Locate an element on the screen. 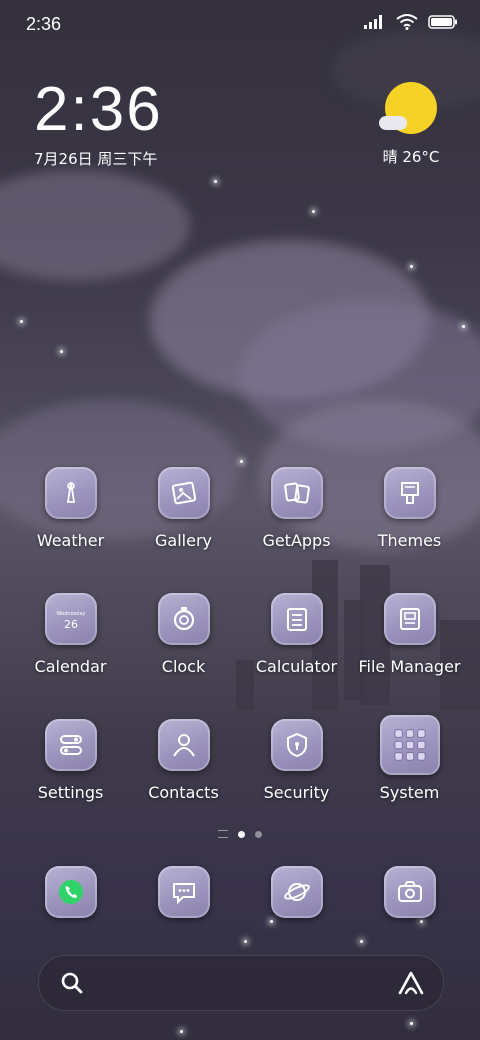 The image size is (480, 1040). app-file-manager: File Manager is located at coordinates (409, 634).